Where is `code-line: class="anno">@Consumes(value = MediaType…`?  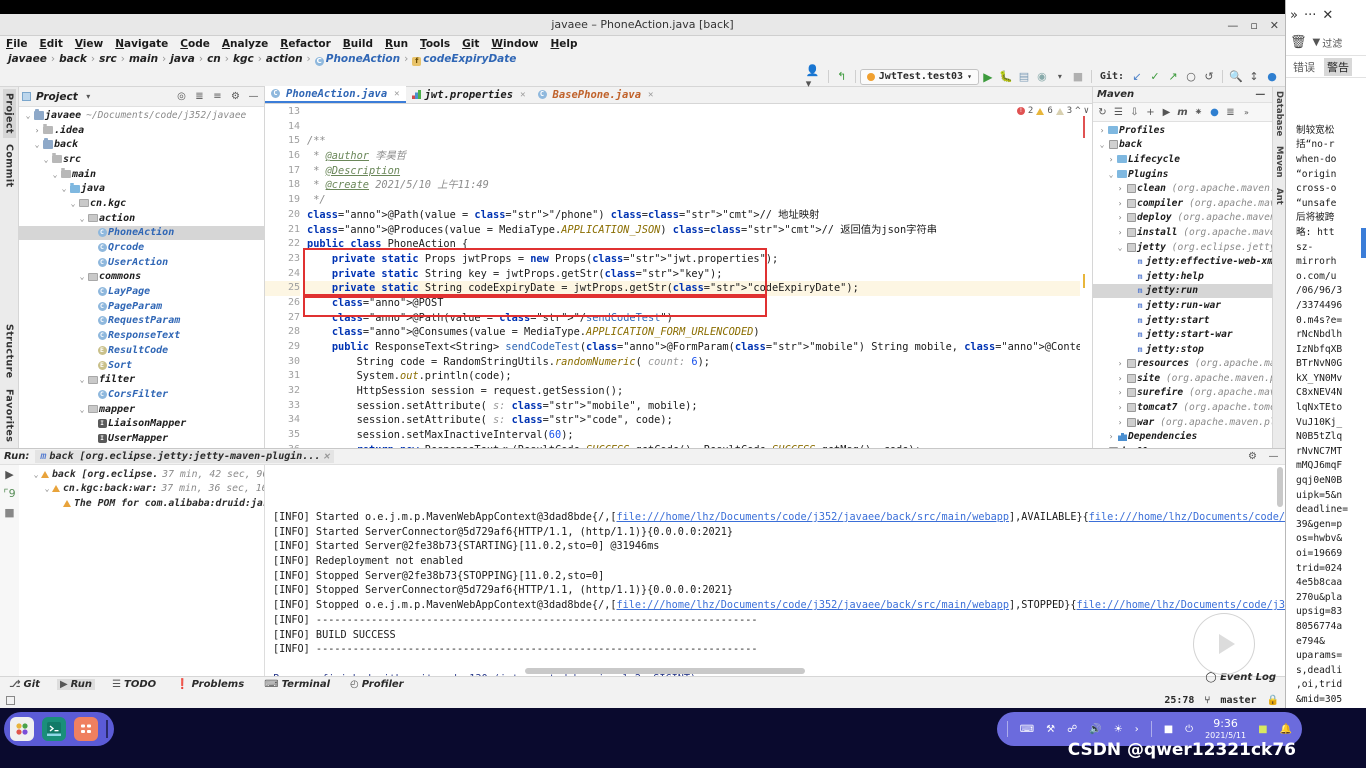 code-line: class="anno">@Consumes(value = MediaType… is located at coordinates (691, 332).